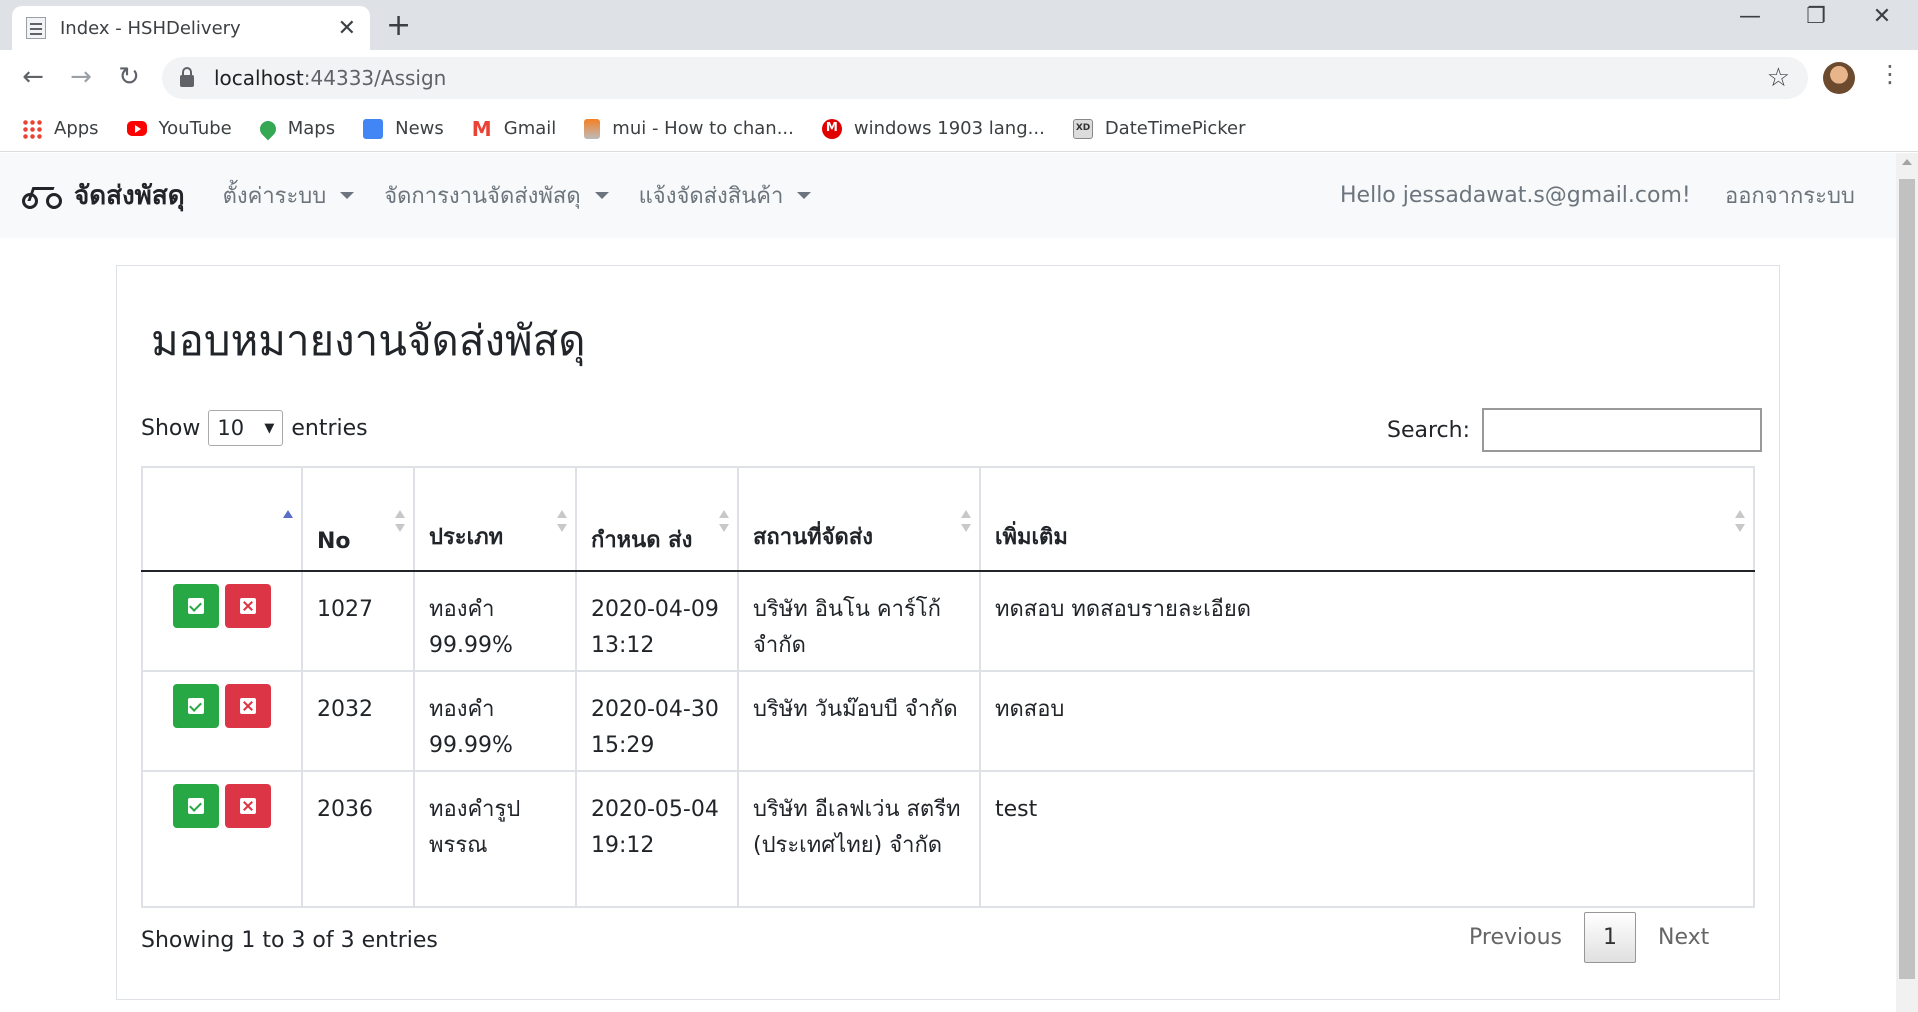 Image resolution: width=1918 pixels, height=1012 pixels. I want to click on column-header-place: สถานที่จัดส่ง, so click(859, 519).